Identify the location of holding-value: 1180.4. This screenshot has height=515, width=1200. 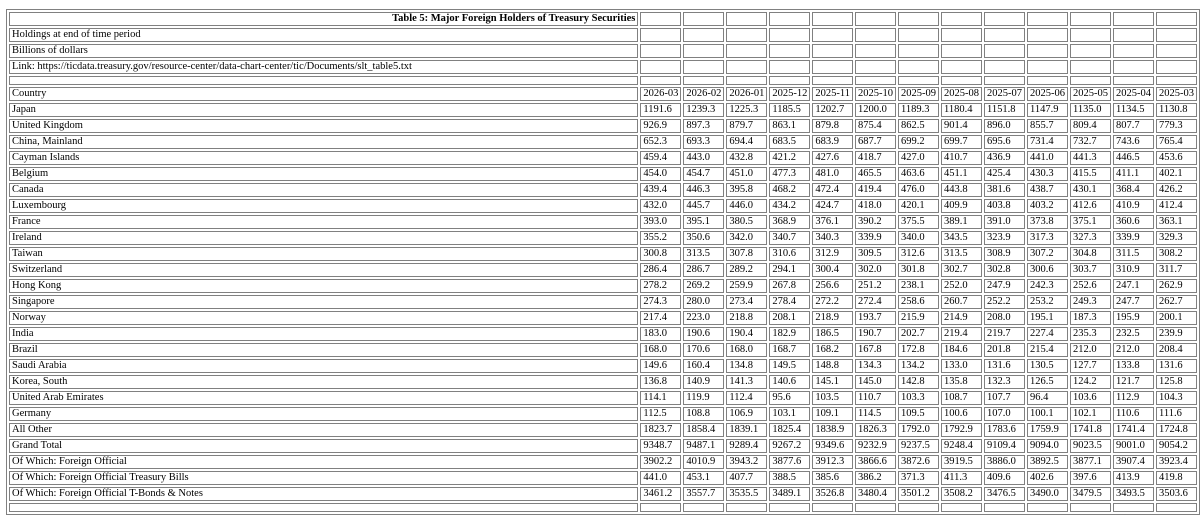
(961, 110).